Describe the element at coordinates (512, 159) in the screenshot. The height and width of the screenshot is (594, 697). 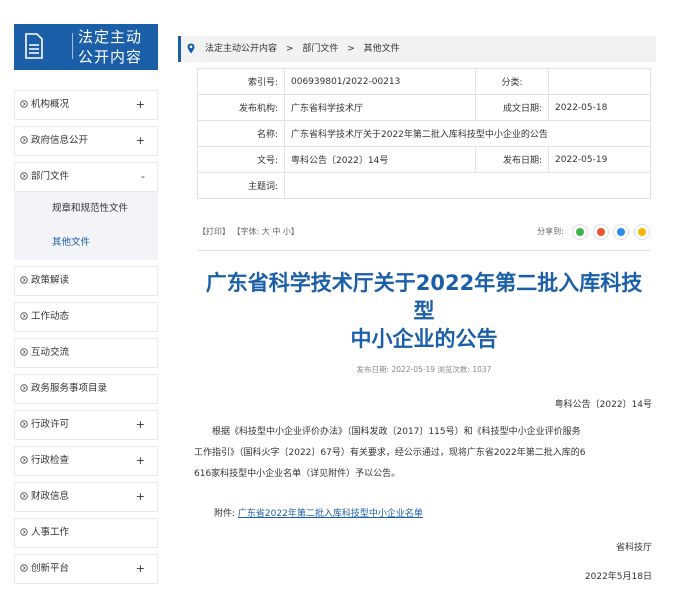
I see `meta-key: 发布日期:` at that location.